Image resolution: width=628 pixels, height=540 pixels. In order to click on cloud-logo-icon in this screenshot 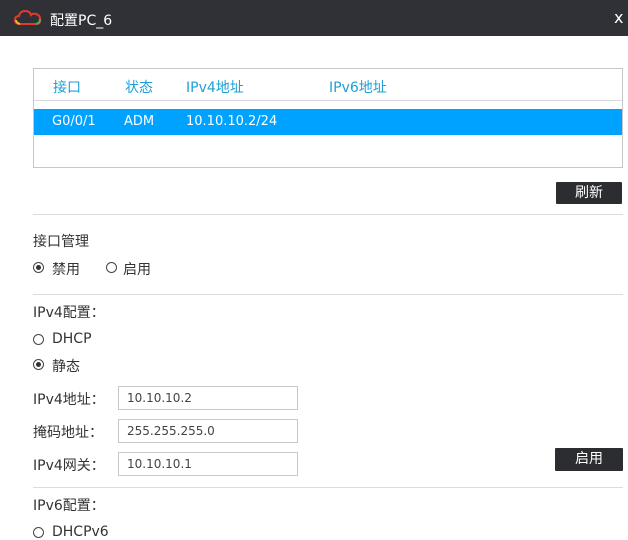, I will do `click(27, 20)`.